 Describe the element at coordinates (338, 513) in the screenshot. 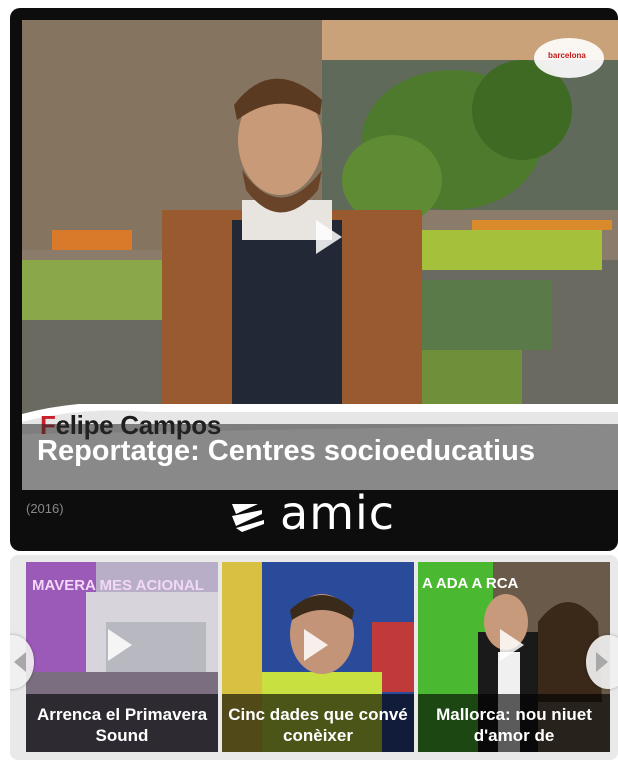

I see `brand-name: amic` at that location.